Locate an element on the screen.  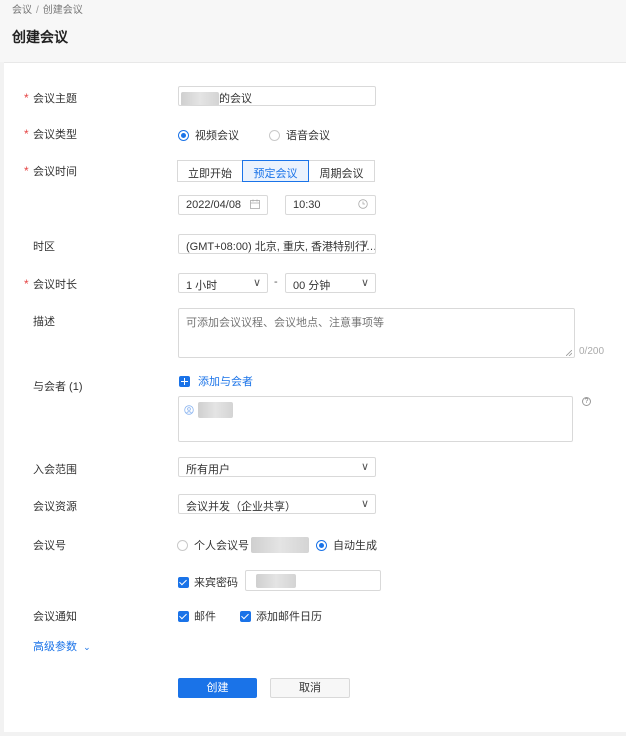
resource-value: 会议并发（企业共享） is located at coordinates (241, 507).